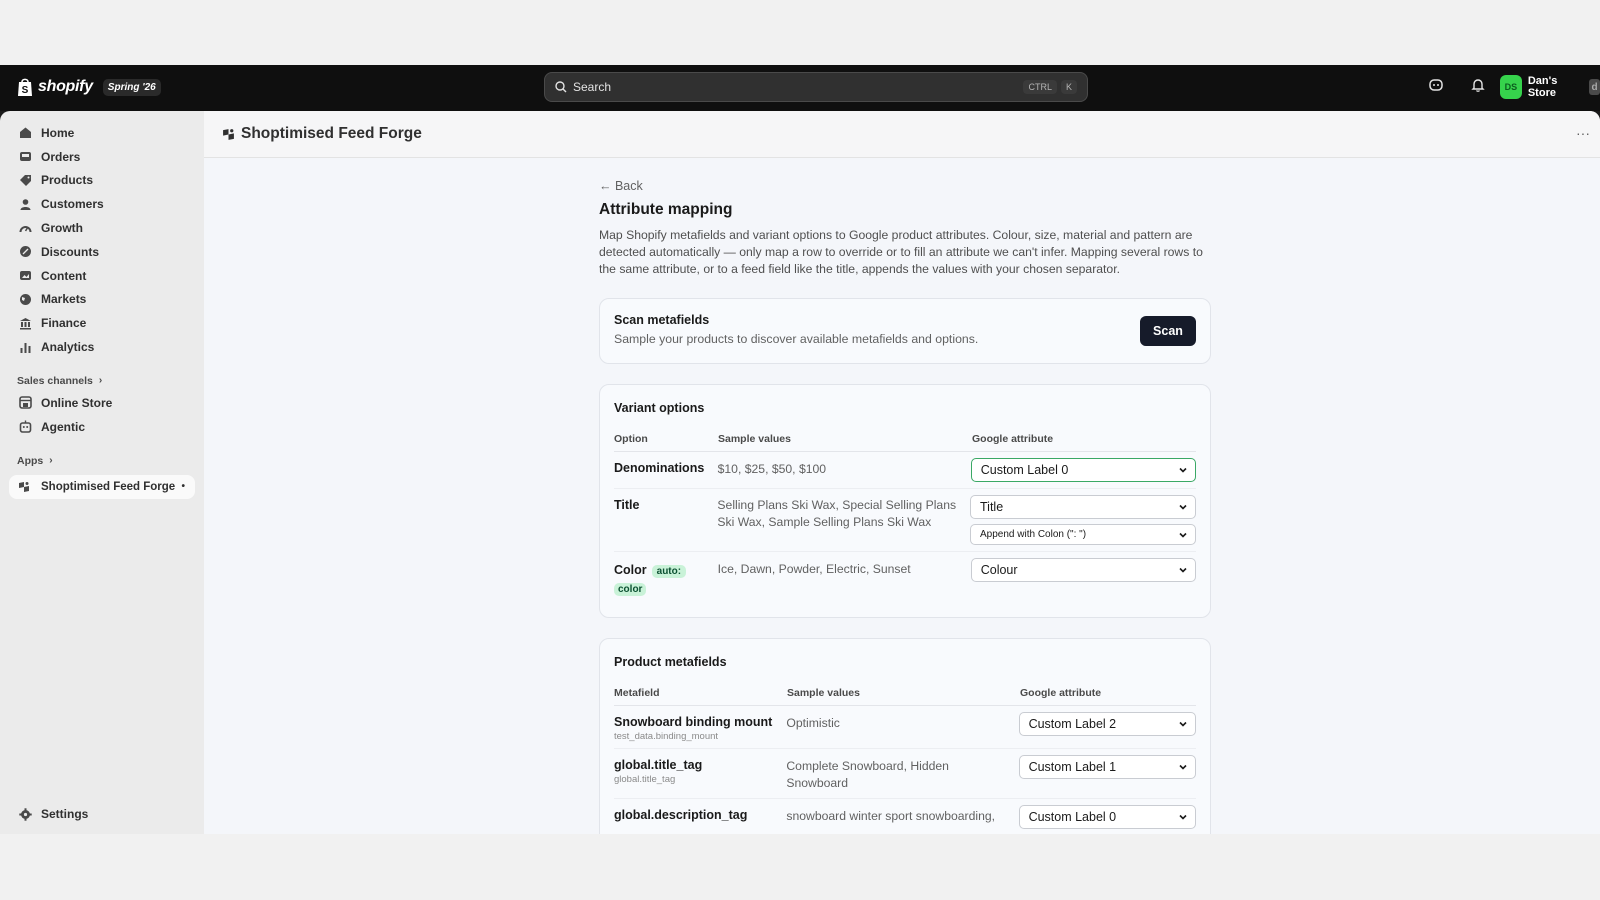 The width and height of the screenshot is (1600, 900). Describe the element at coordinates (102, 276) in the screenshot. I see `sidebar-item-content: Content` at that location.